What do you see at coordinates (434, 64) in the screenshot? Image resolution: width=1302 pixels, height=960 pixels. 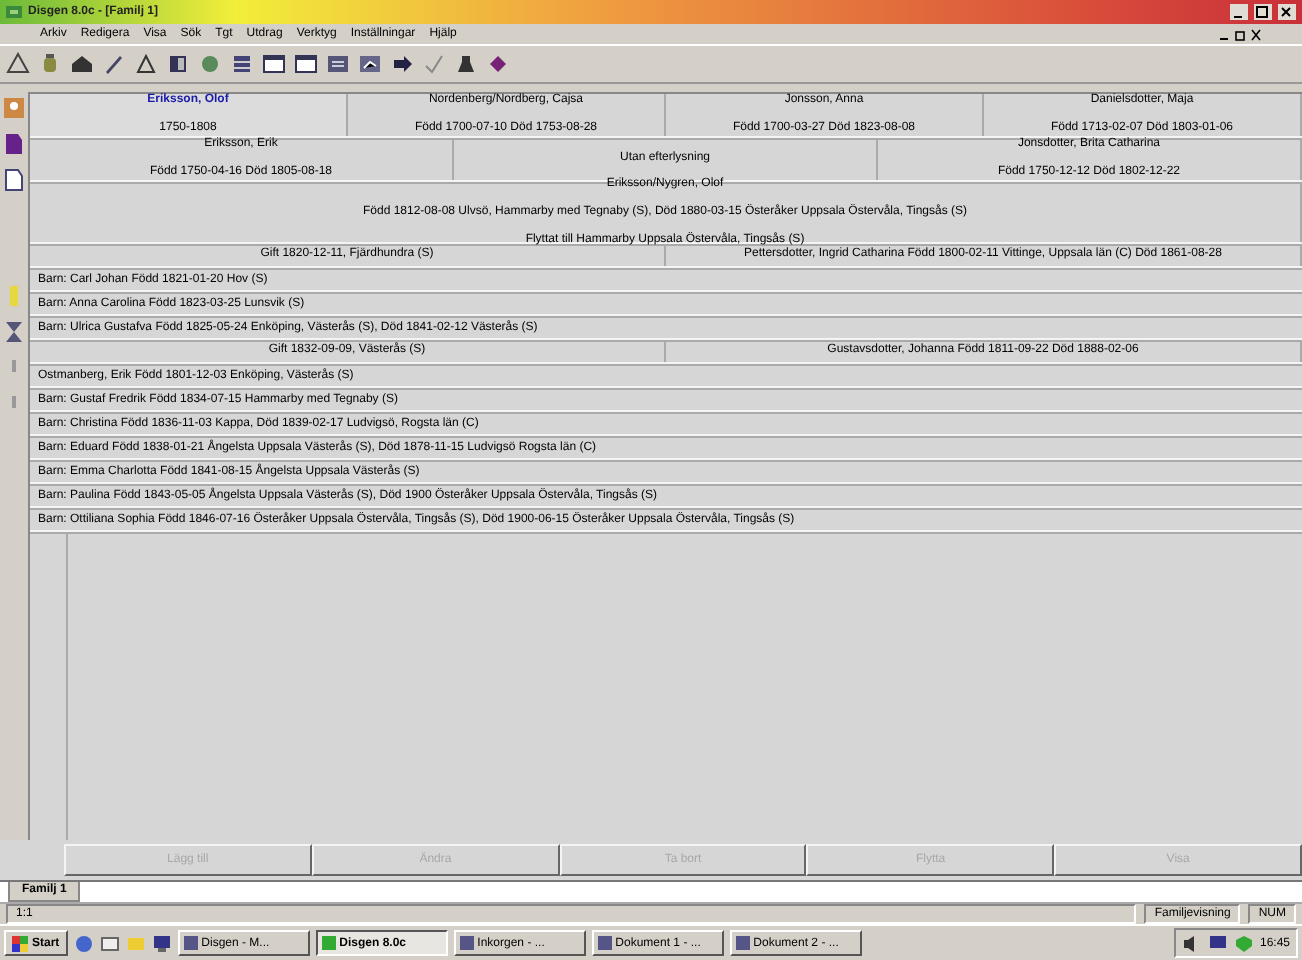 I see `check-icon` at bounding box center [434, 64].